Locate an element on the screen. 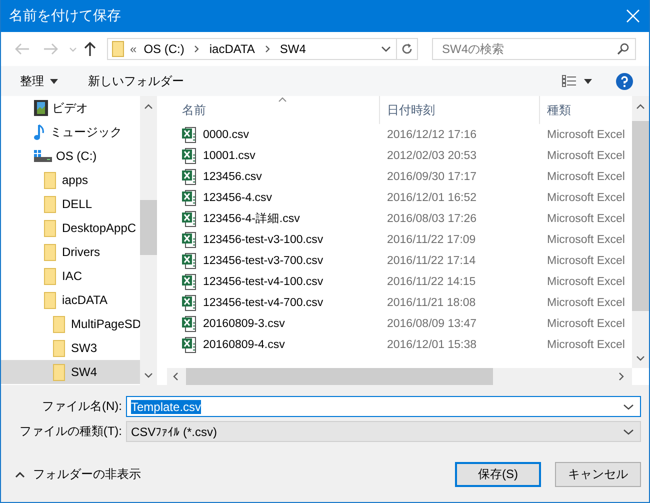 Image resolution: width=650 pixels, height=503 pixels. folder-tree-item: Drivers is located at coordinates (70, 252).